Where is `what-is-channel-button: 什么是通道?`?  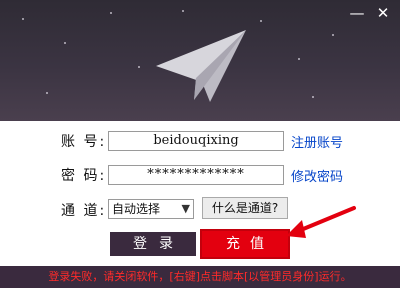
what-is-channel-button: 什么是通道? is located at coordinates (245, 208).